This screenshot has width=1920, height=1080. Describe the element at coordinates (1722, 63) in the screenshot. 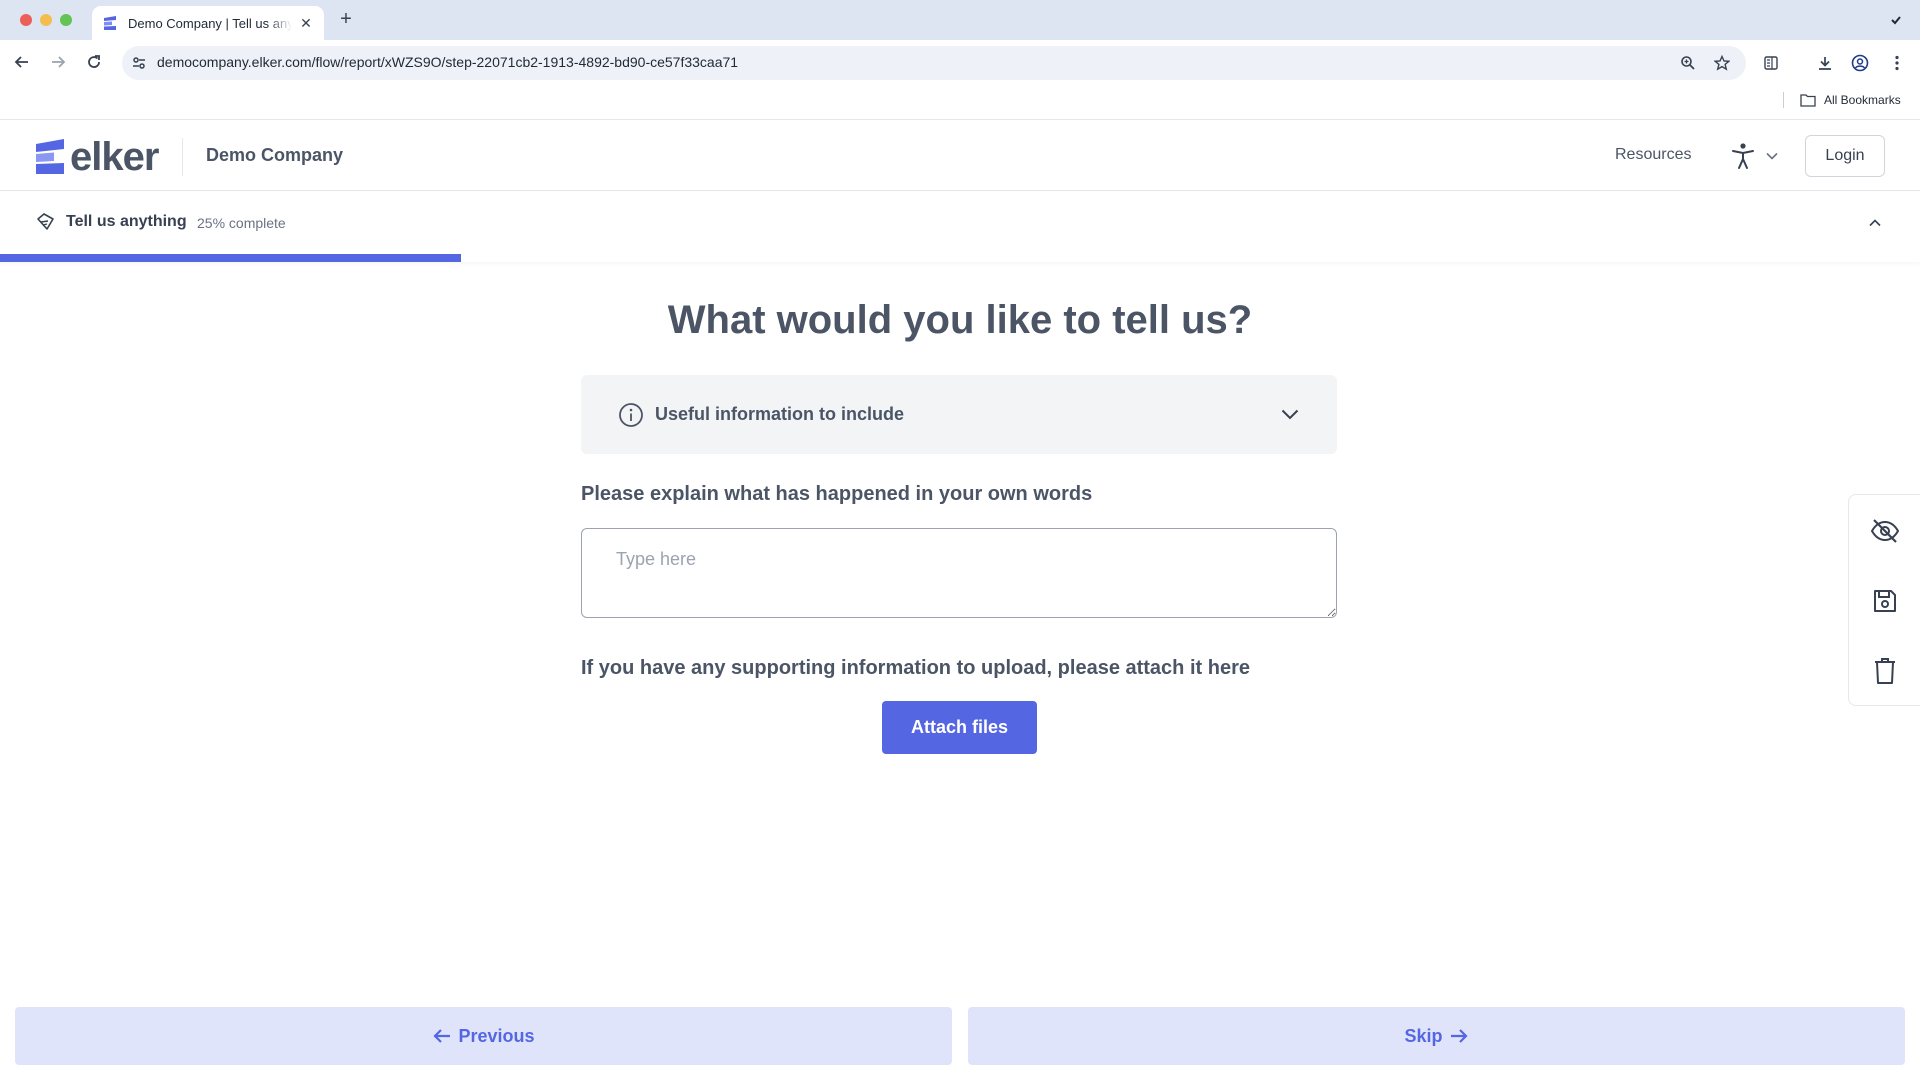

I see `bookmark-star-icon` at that location.